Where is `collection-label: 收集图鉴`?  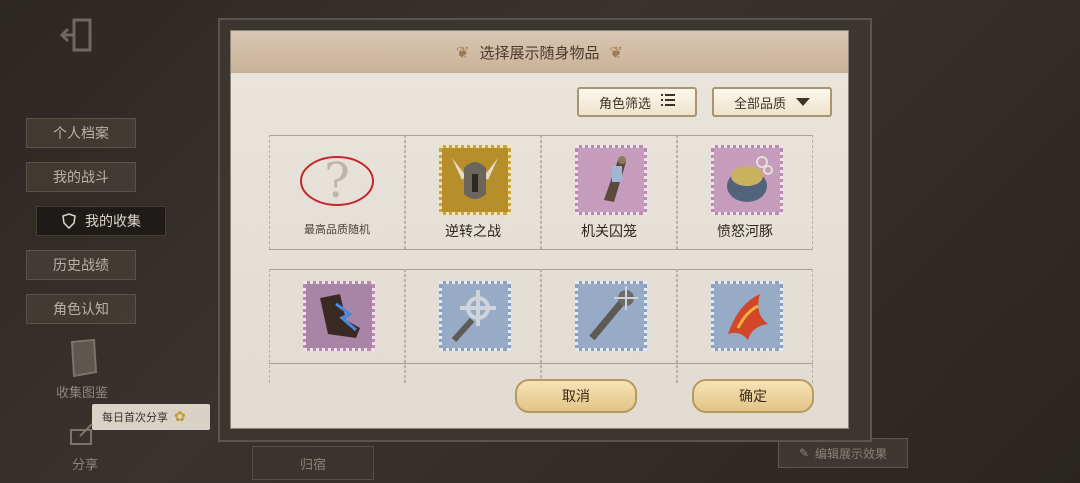 collection-label: 收集图鉴 is located at coordinates (82, 391).